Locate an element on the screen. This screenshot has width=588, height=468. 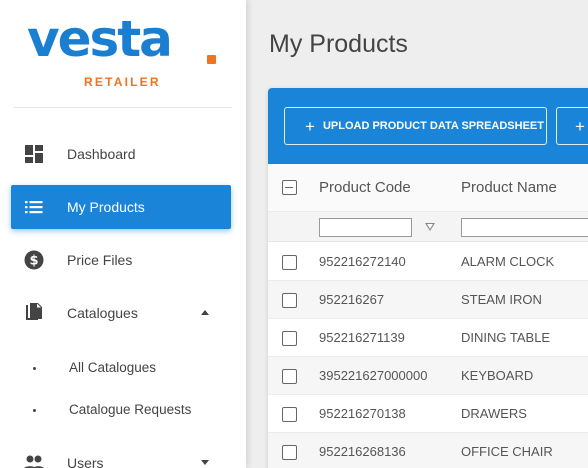
table-row: 952216272140 ALARM CLOCK is located at coordinates (428, 262).